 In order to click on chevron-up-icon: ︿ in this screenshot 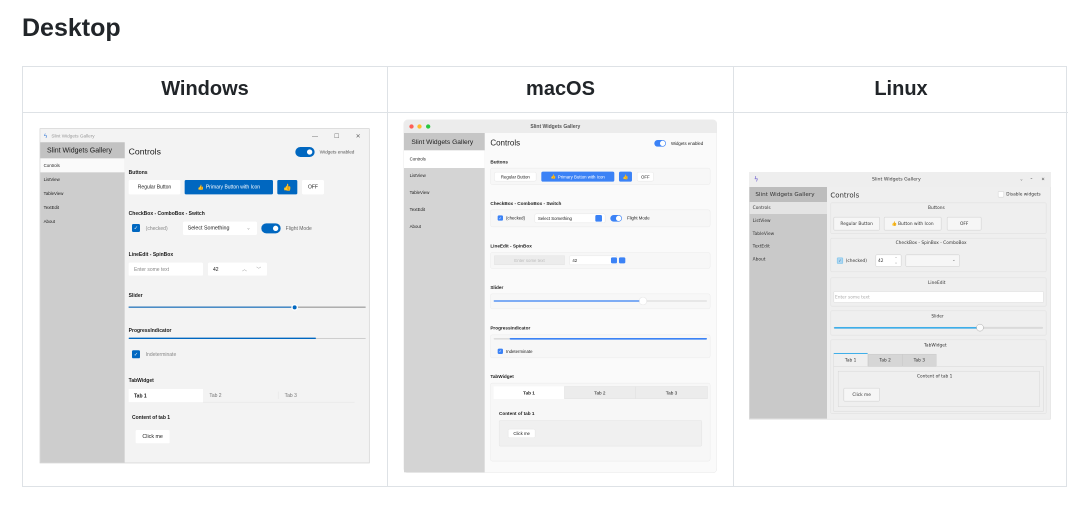, I will do `click(244, 269)`.